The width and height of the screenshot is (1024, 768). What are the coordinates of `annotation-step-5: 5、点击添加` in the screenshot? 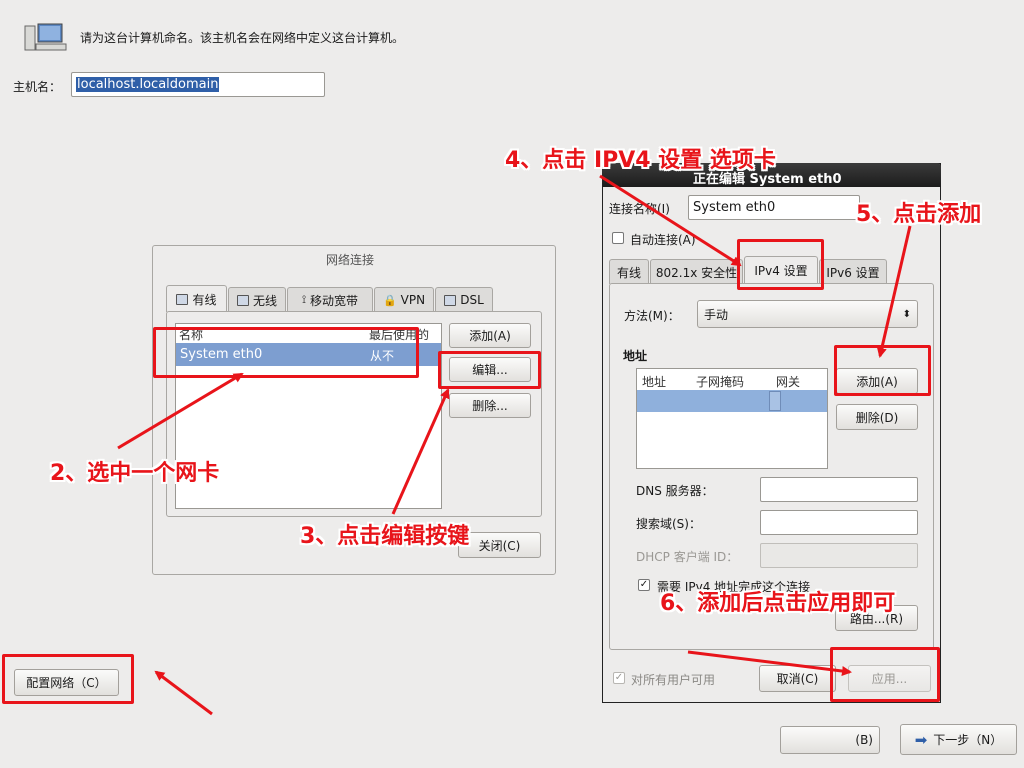 It's located at (919, 214).